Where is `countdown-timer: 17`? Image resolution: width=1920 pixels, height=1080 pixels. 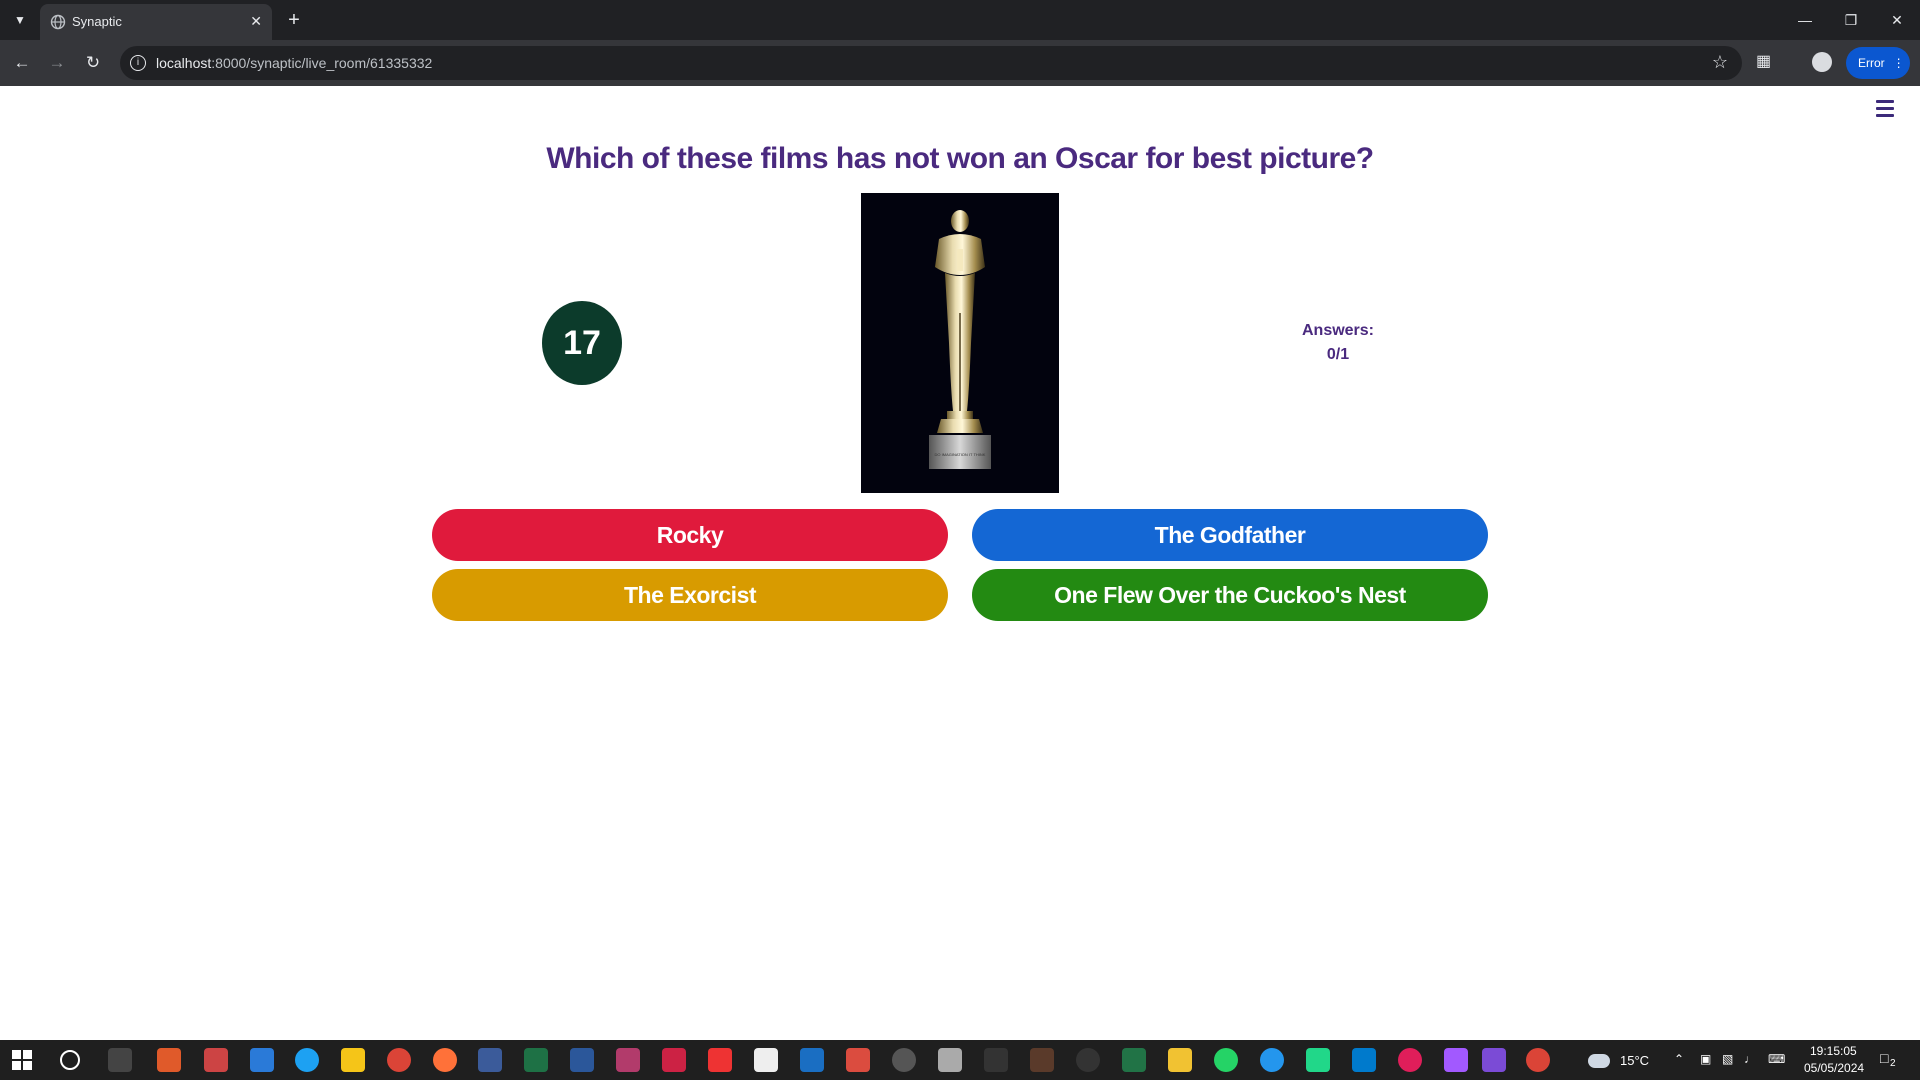
countdown-timer: 17 is located at coordinates (582, 343).